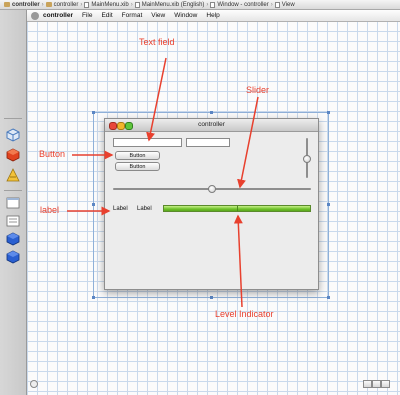  I want to click on zoom-actual-button, so click(376, 384).